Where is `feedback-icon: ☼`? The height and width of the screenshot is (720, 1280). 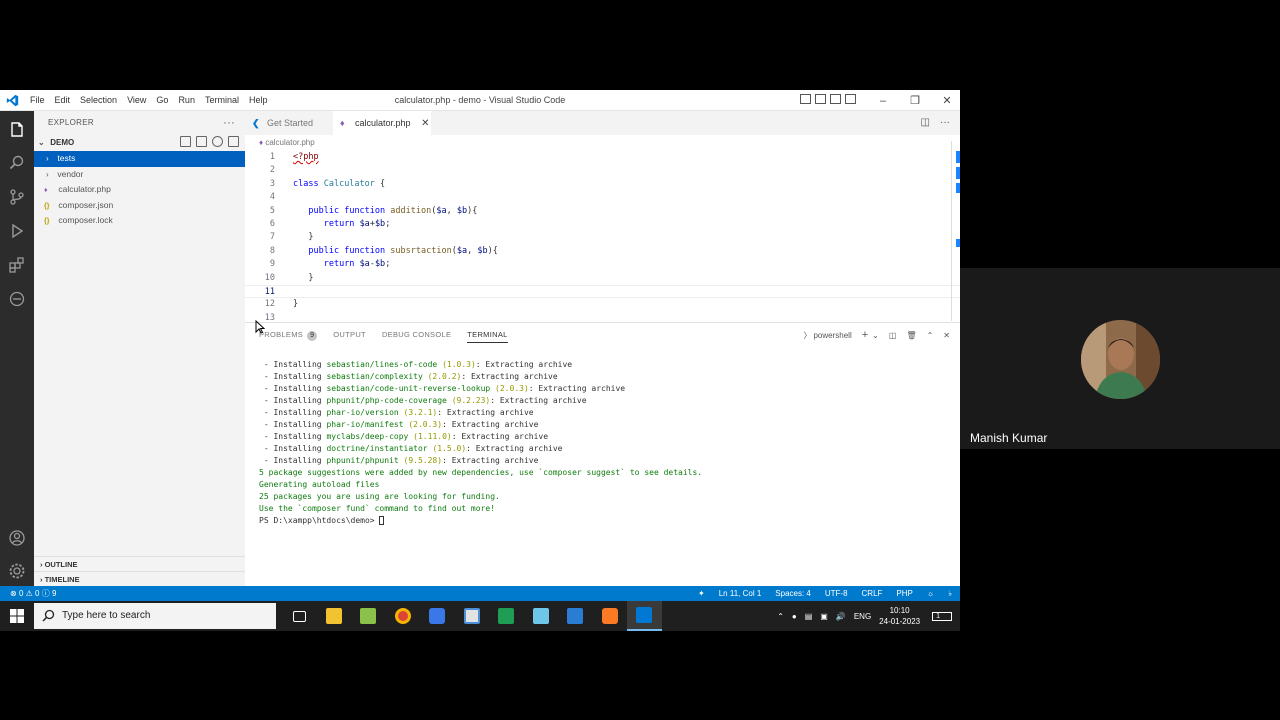
feedback-icon: ☼ is located at coordinates (930, 593).